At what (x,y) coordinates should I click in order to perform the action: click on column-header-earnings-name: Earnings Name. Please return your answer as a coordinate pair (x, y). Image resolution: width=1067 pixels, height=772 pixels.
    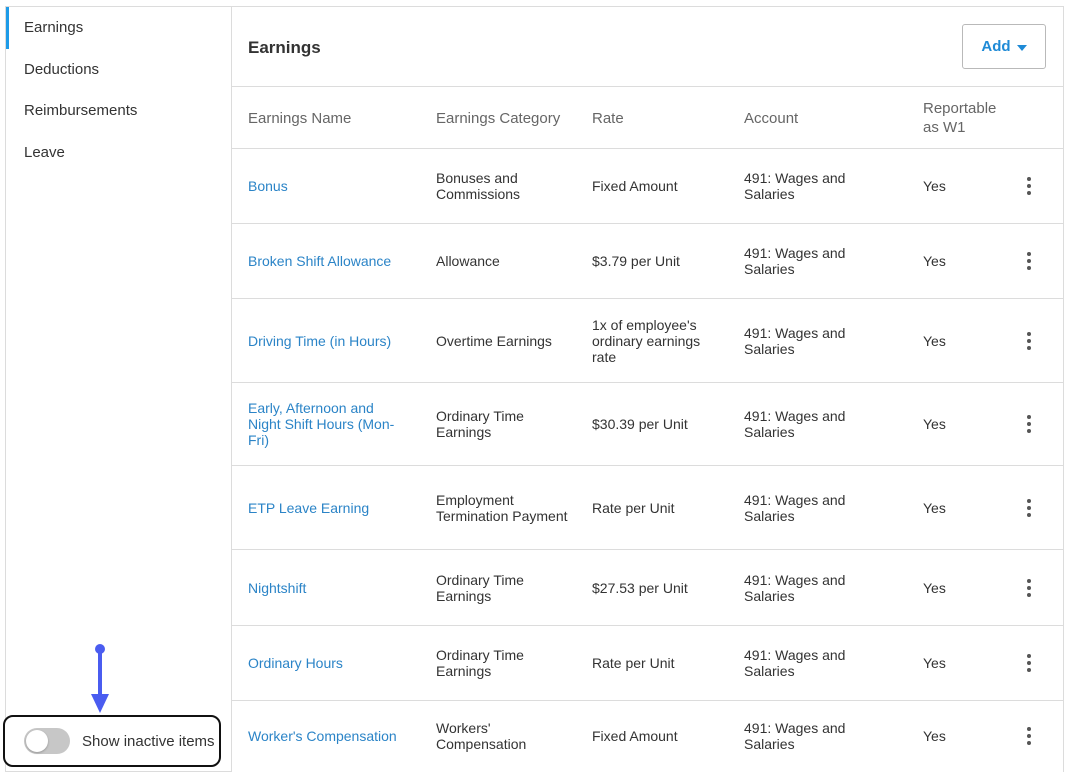
    Looking at the image, I should click on (333, 118).